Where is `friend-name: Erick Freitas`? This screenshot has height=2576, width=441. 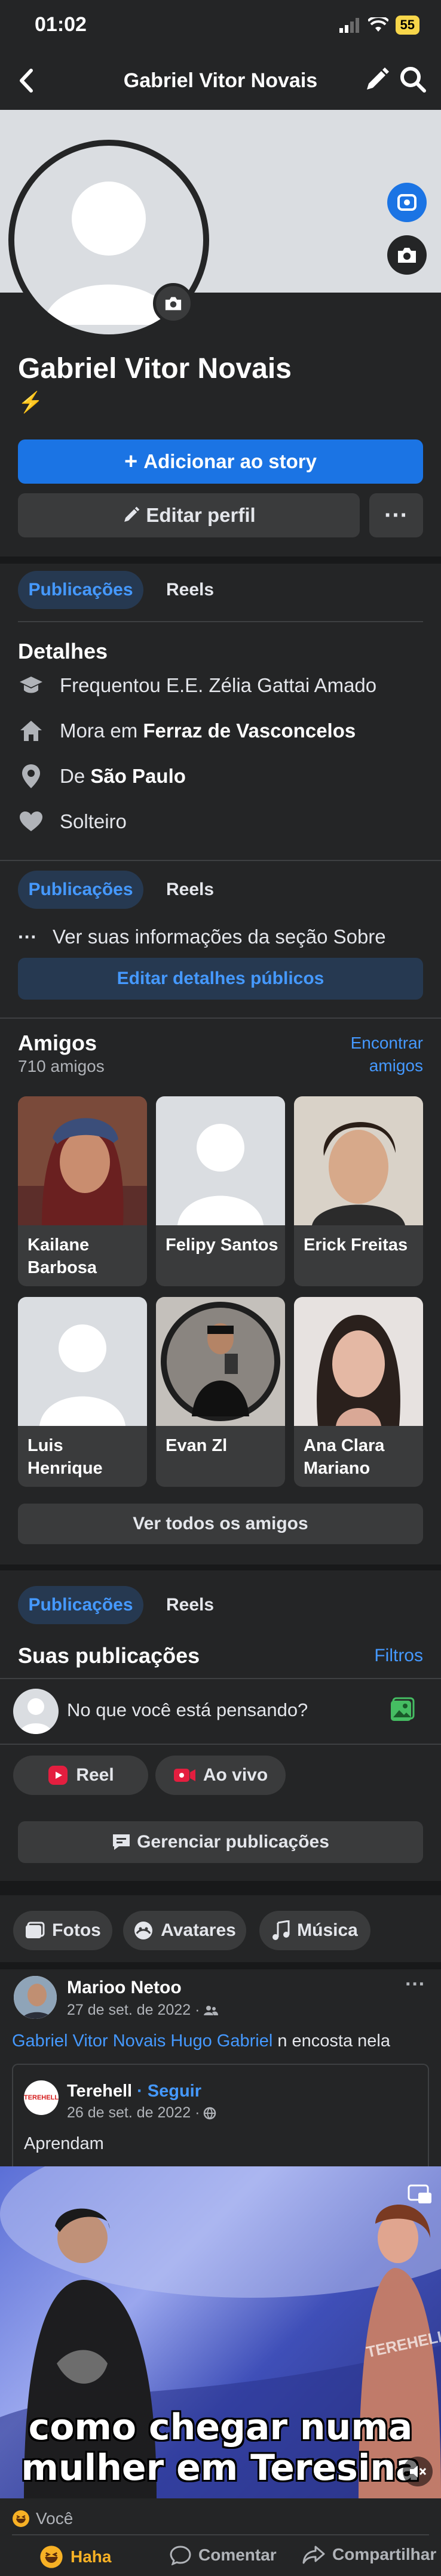
friend-name: Erick Freitas is located at coordinates (356, 1245).